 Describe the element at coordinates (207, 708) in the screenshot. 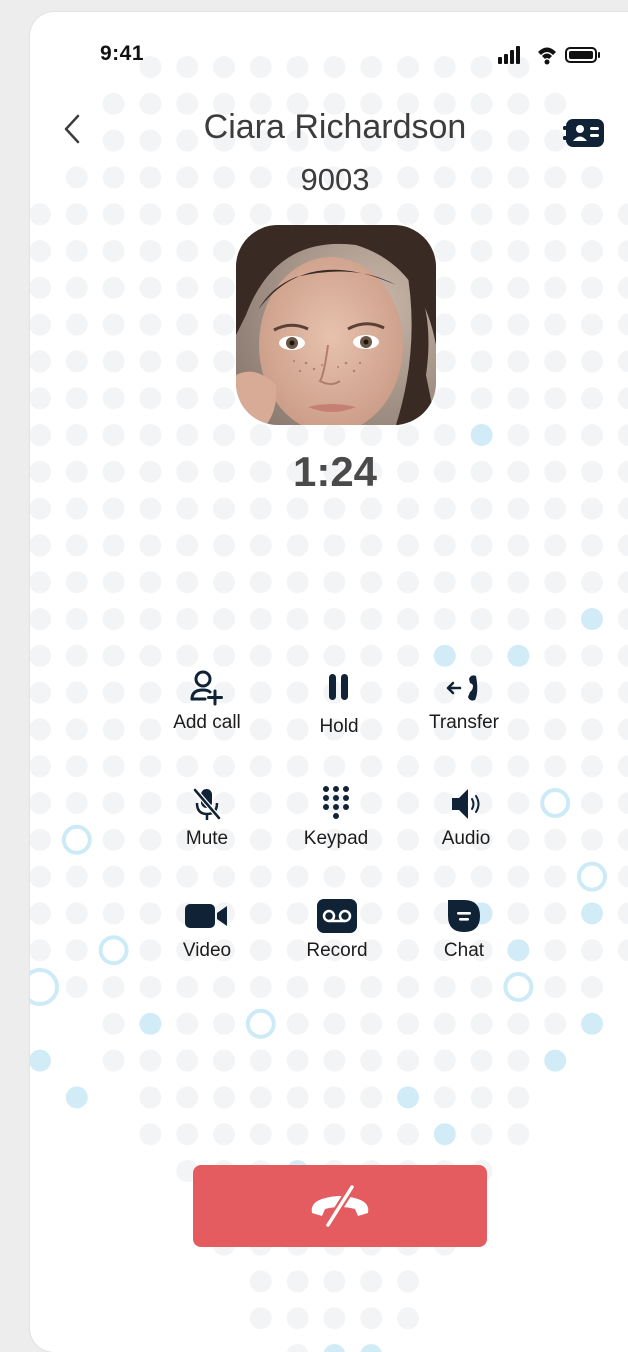

I see `add-call-button: Add call` at that location.